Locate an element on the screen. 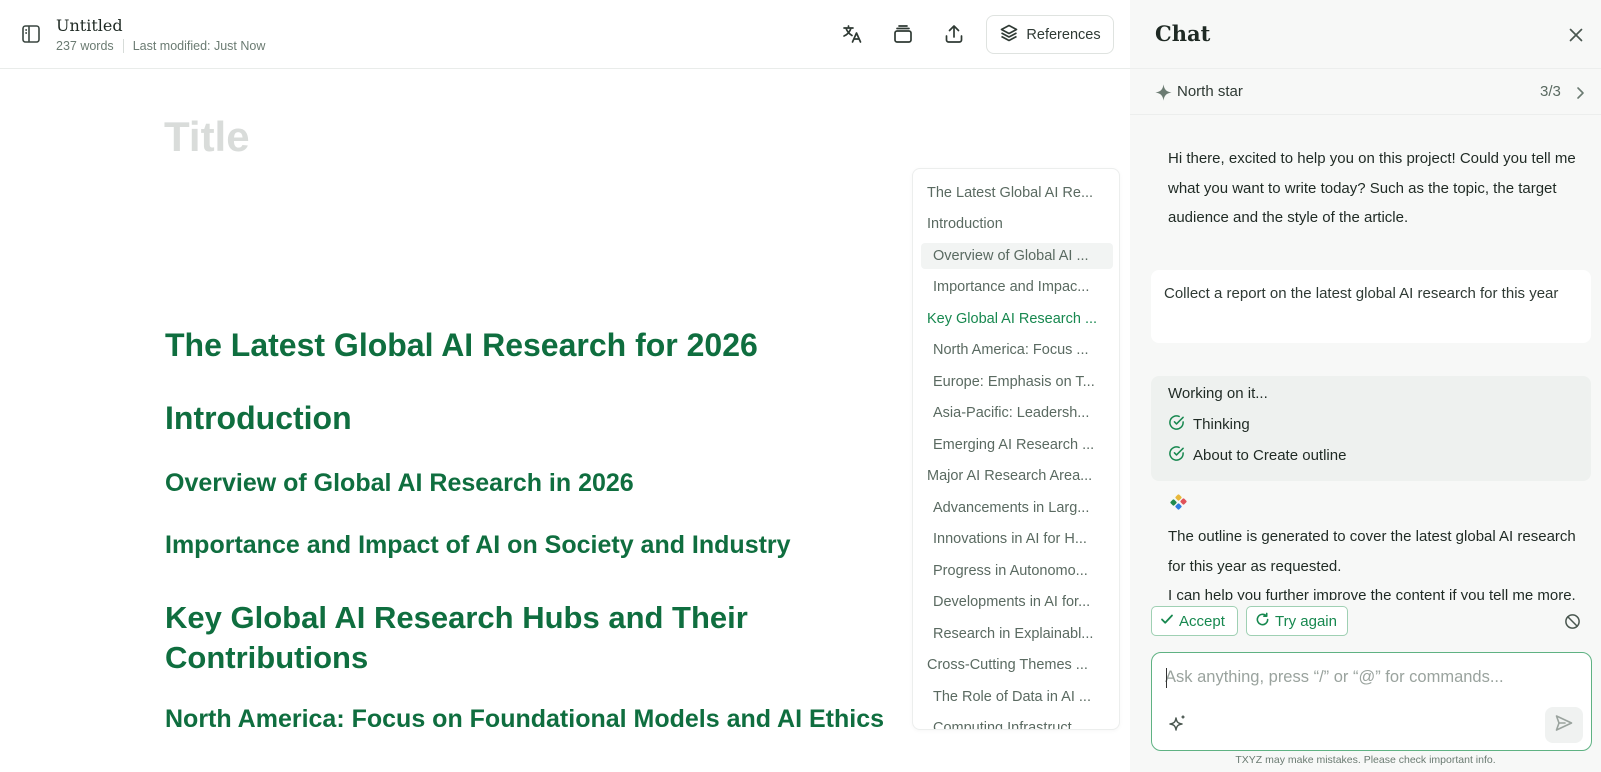 The height and width of the screenshot is (772, 1601). references-button: References is located at coordinates (1050, 34).